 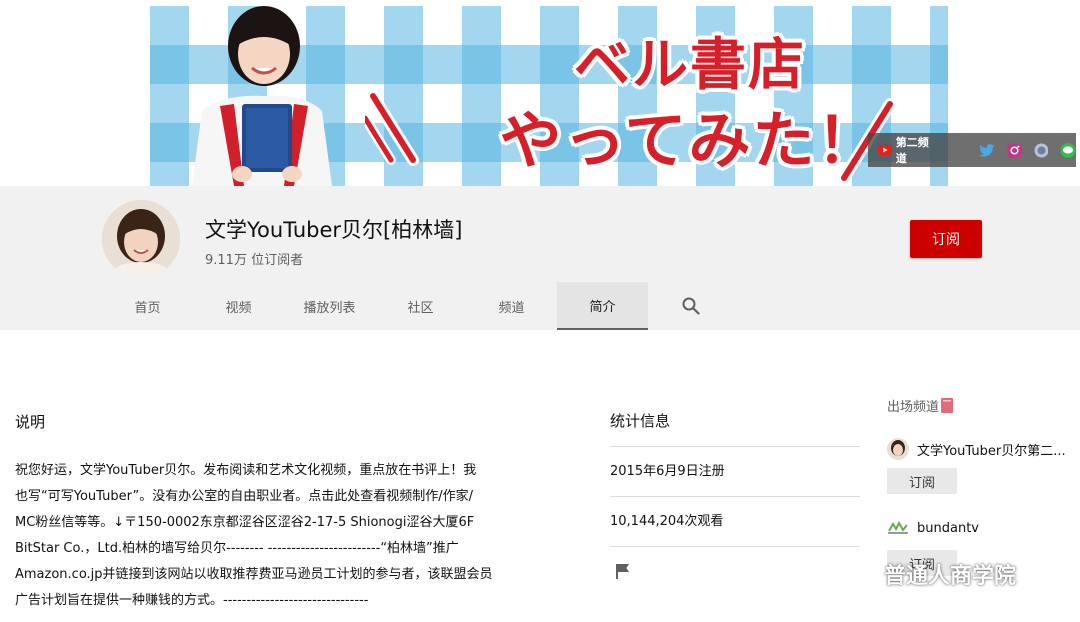 I want to click on tab-channels: 频道, so click(x=511, y=306).